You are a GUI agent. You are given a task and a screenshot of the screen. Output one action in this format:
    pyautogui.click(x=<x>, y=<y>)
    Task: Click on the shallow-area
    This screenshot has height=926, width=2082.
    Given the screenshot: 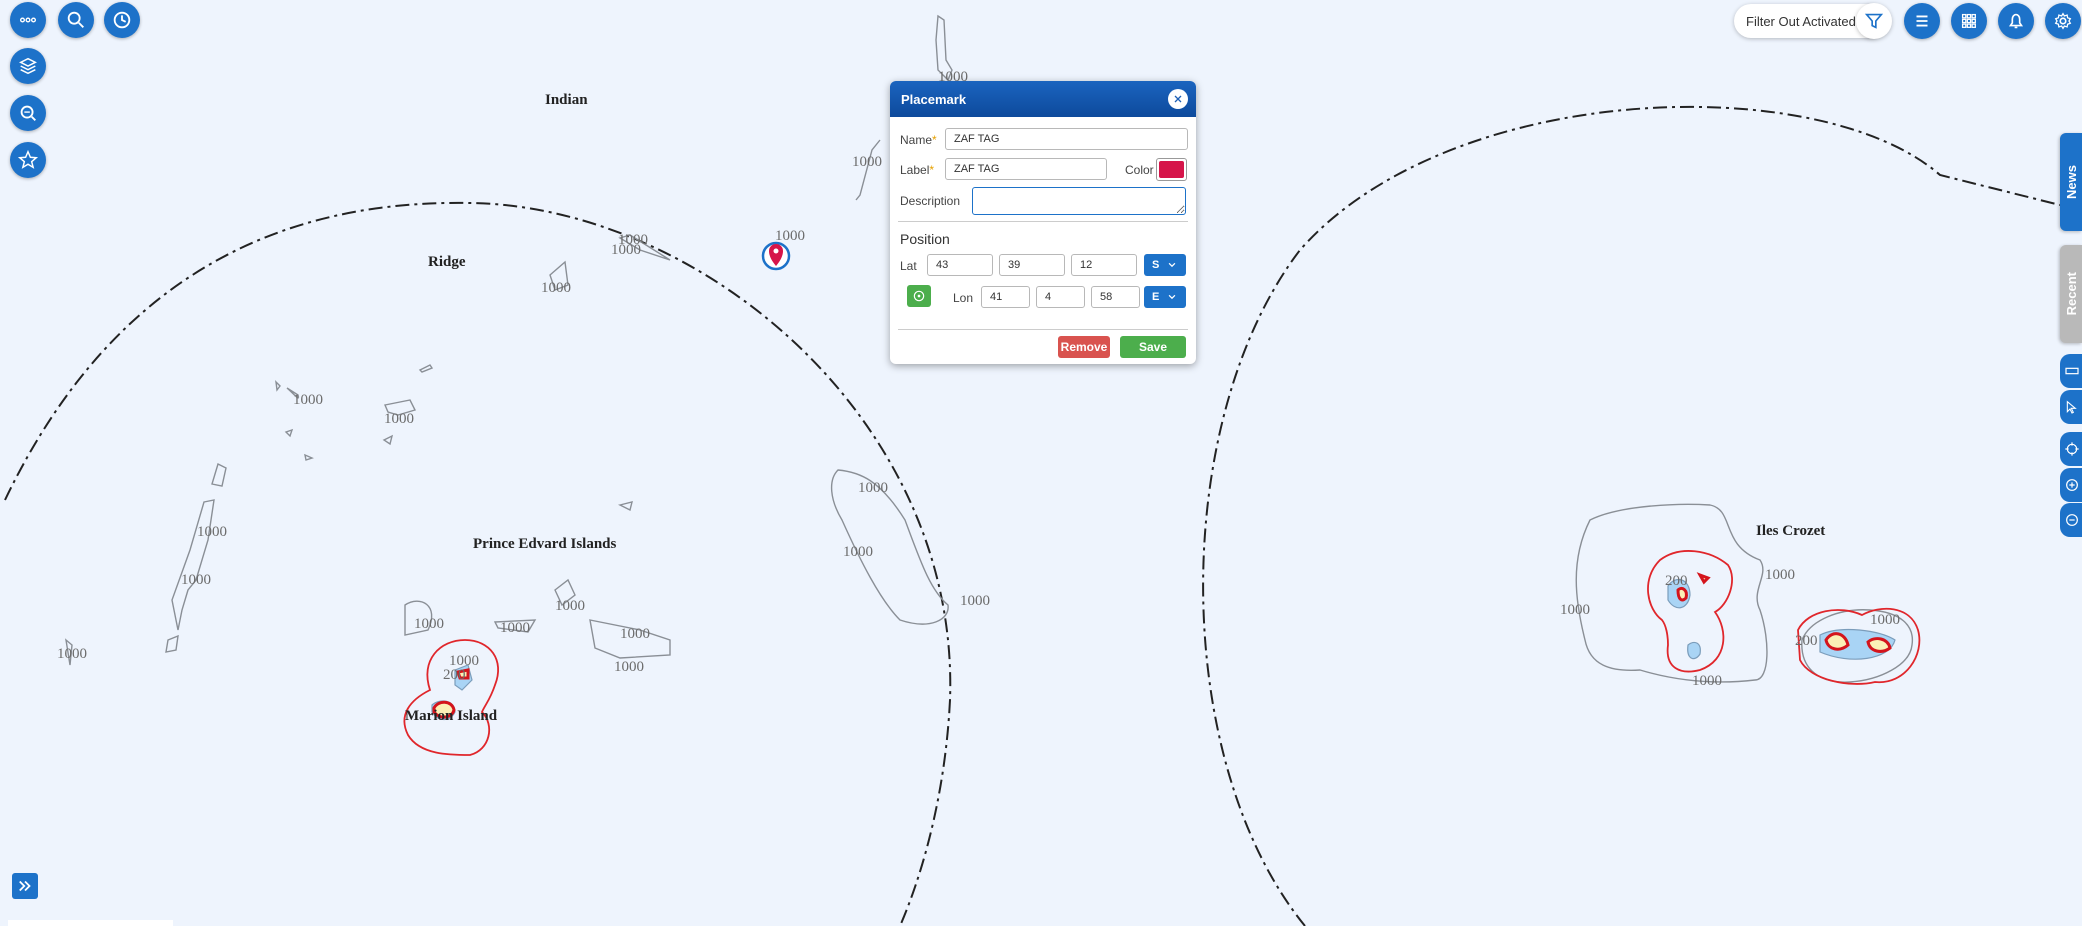 What is the action you would take?
    pyautogui.click(x=1694, y=650)
    